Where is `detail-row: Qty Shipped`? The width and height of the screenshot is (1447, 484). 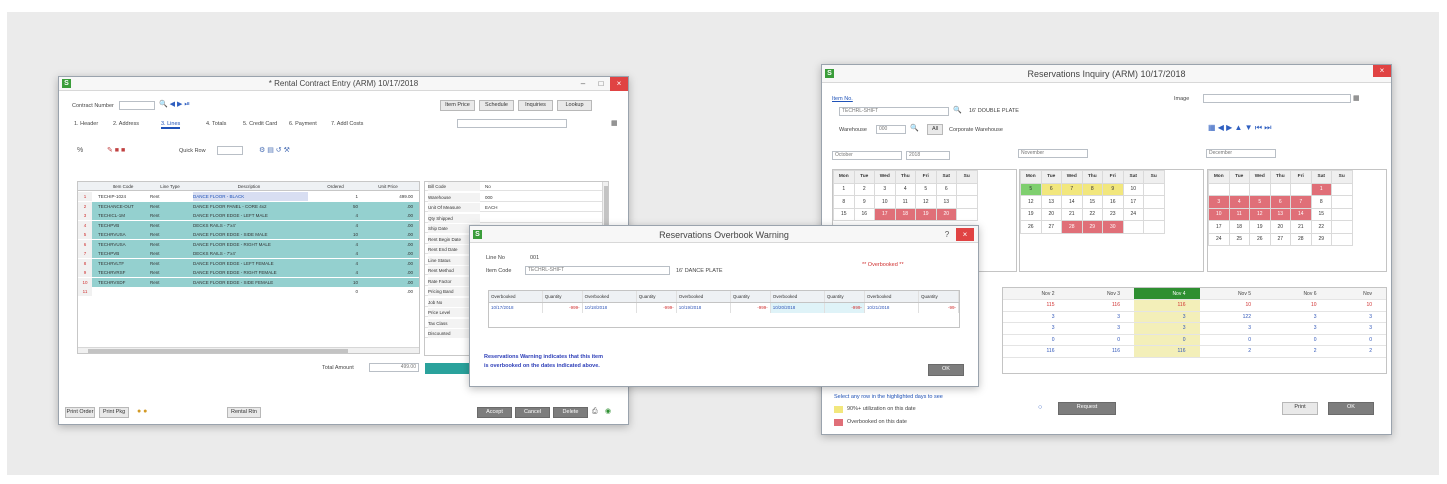 detail-row: Qty Shipped is located at coordinates (516, 218).